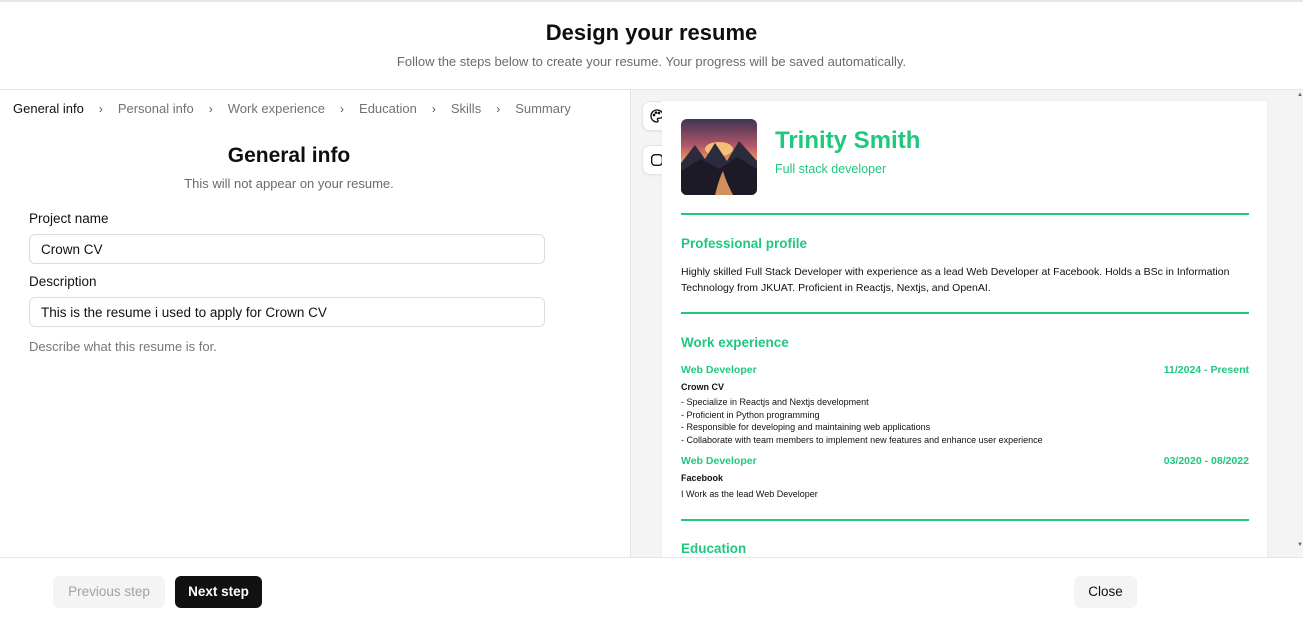 This screenshot has width=1303, height=621. Describe the element at coordinates (1299, 545) in the screenshot. I see `scroll-down-arrow: ▼` at that location.